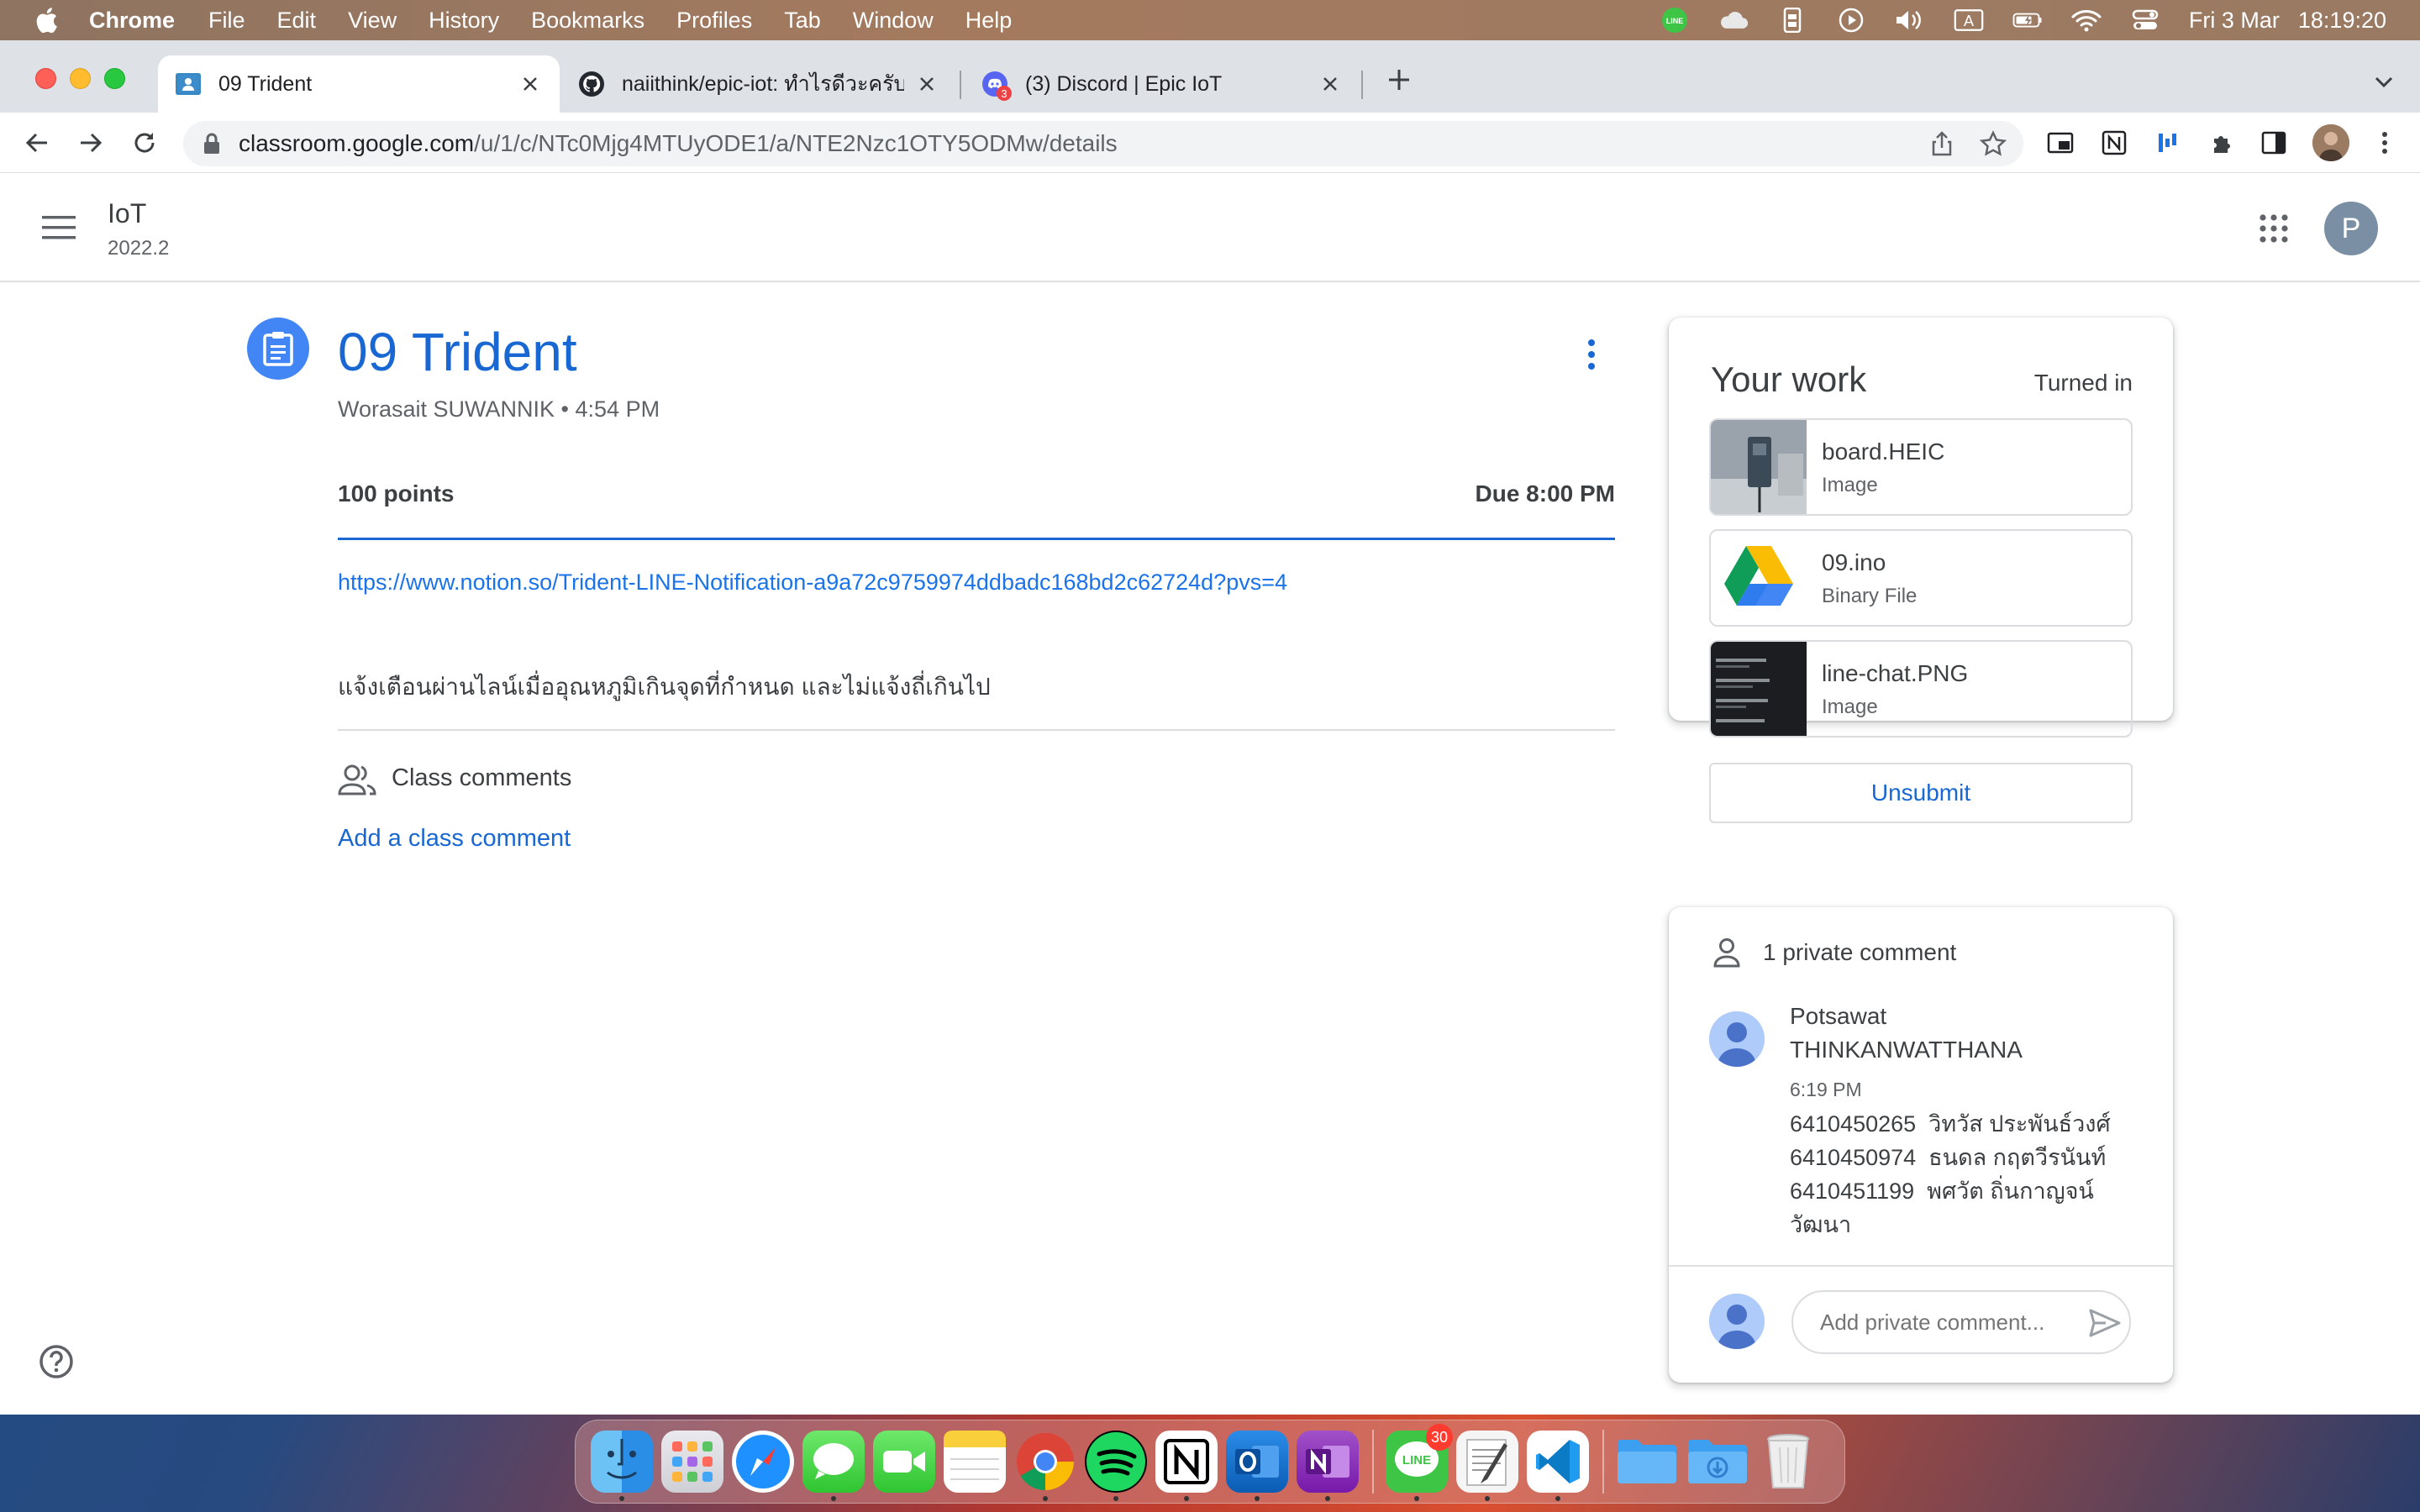 This screenshot has height=1512, width=2420. Describe the element at coordinates (37, 143) in the screenshot. I see `back-icon` at that location.